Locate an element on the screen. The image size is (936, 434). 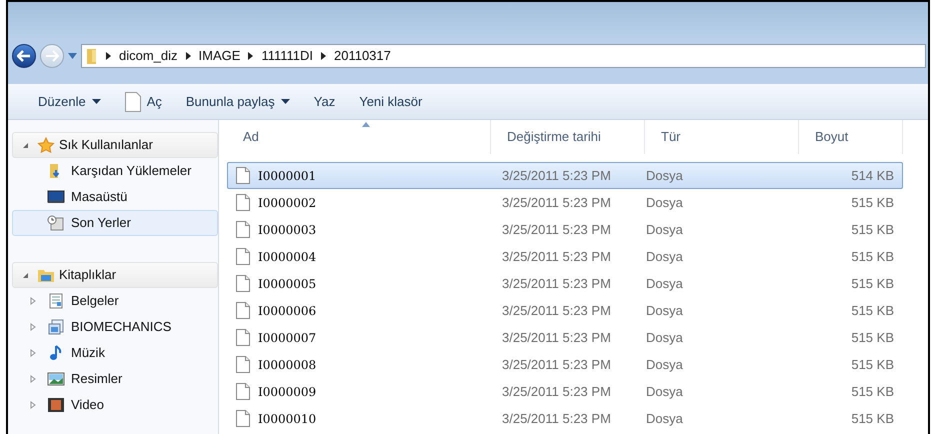
tree-item: Belgeler is located at coordinates (115, 301).